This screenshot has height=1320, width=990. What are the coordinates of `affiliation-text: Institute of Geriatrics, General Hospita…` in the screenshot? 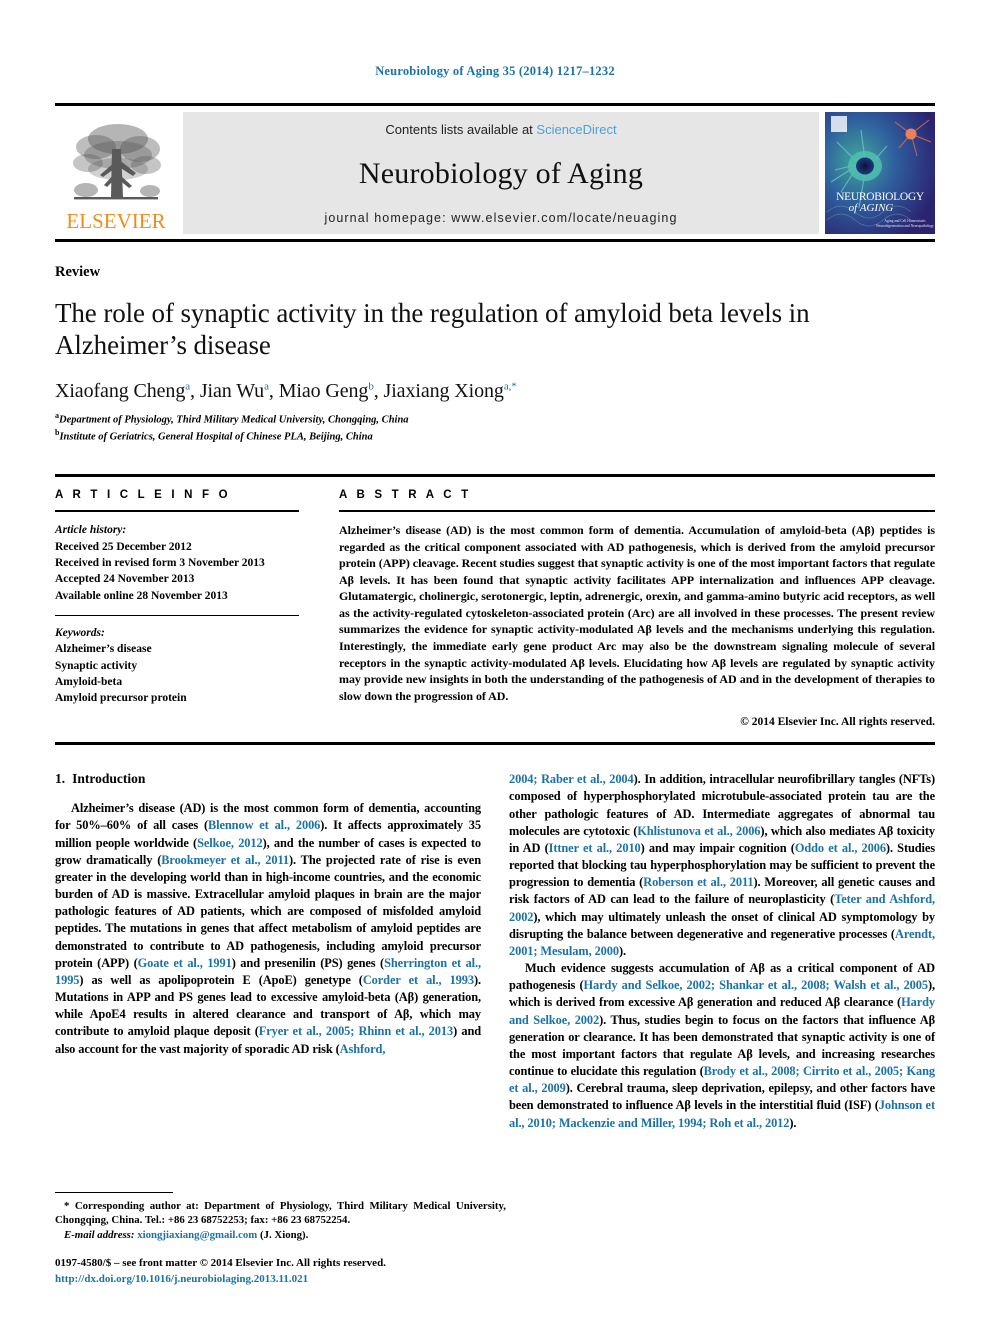 It's located at (216, 437).